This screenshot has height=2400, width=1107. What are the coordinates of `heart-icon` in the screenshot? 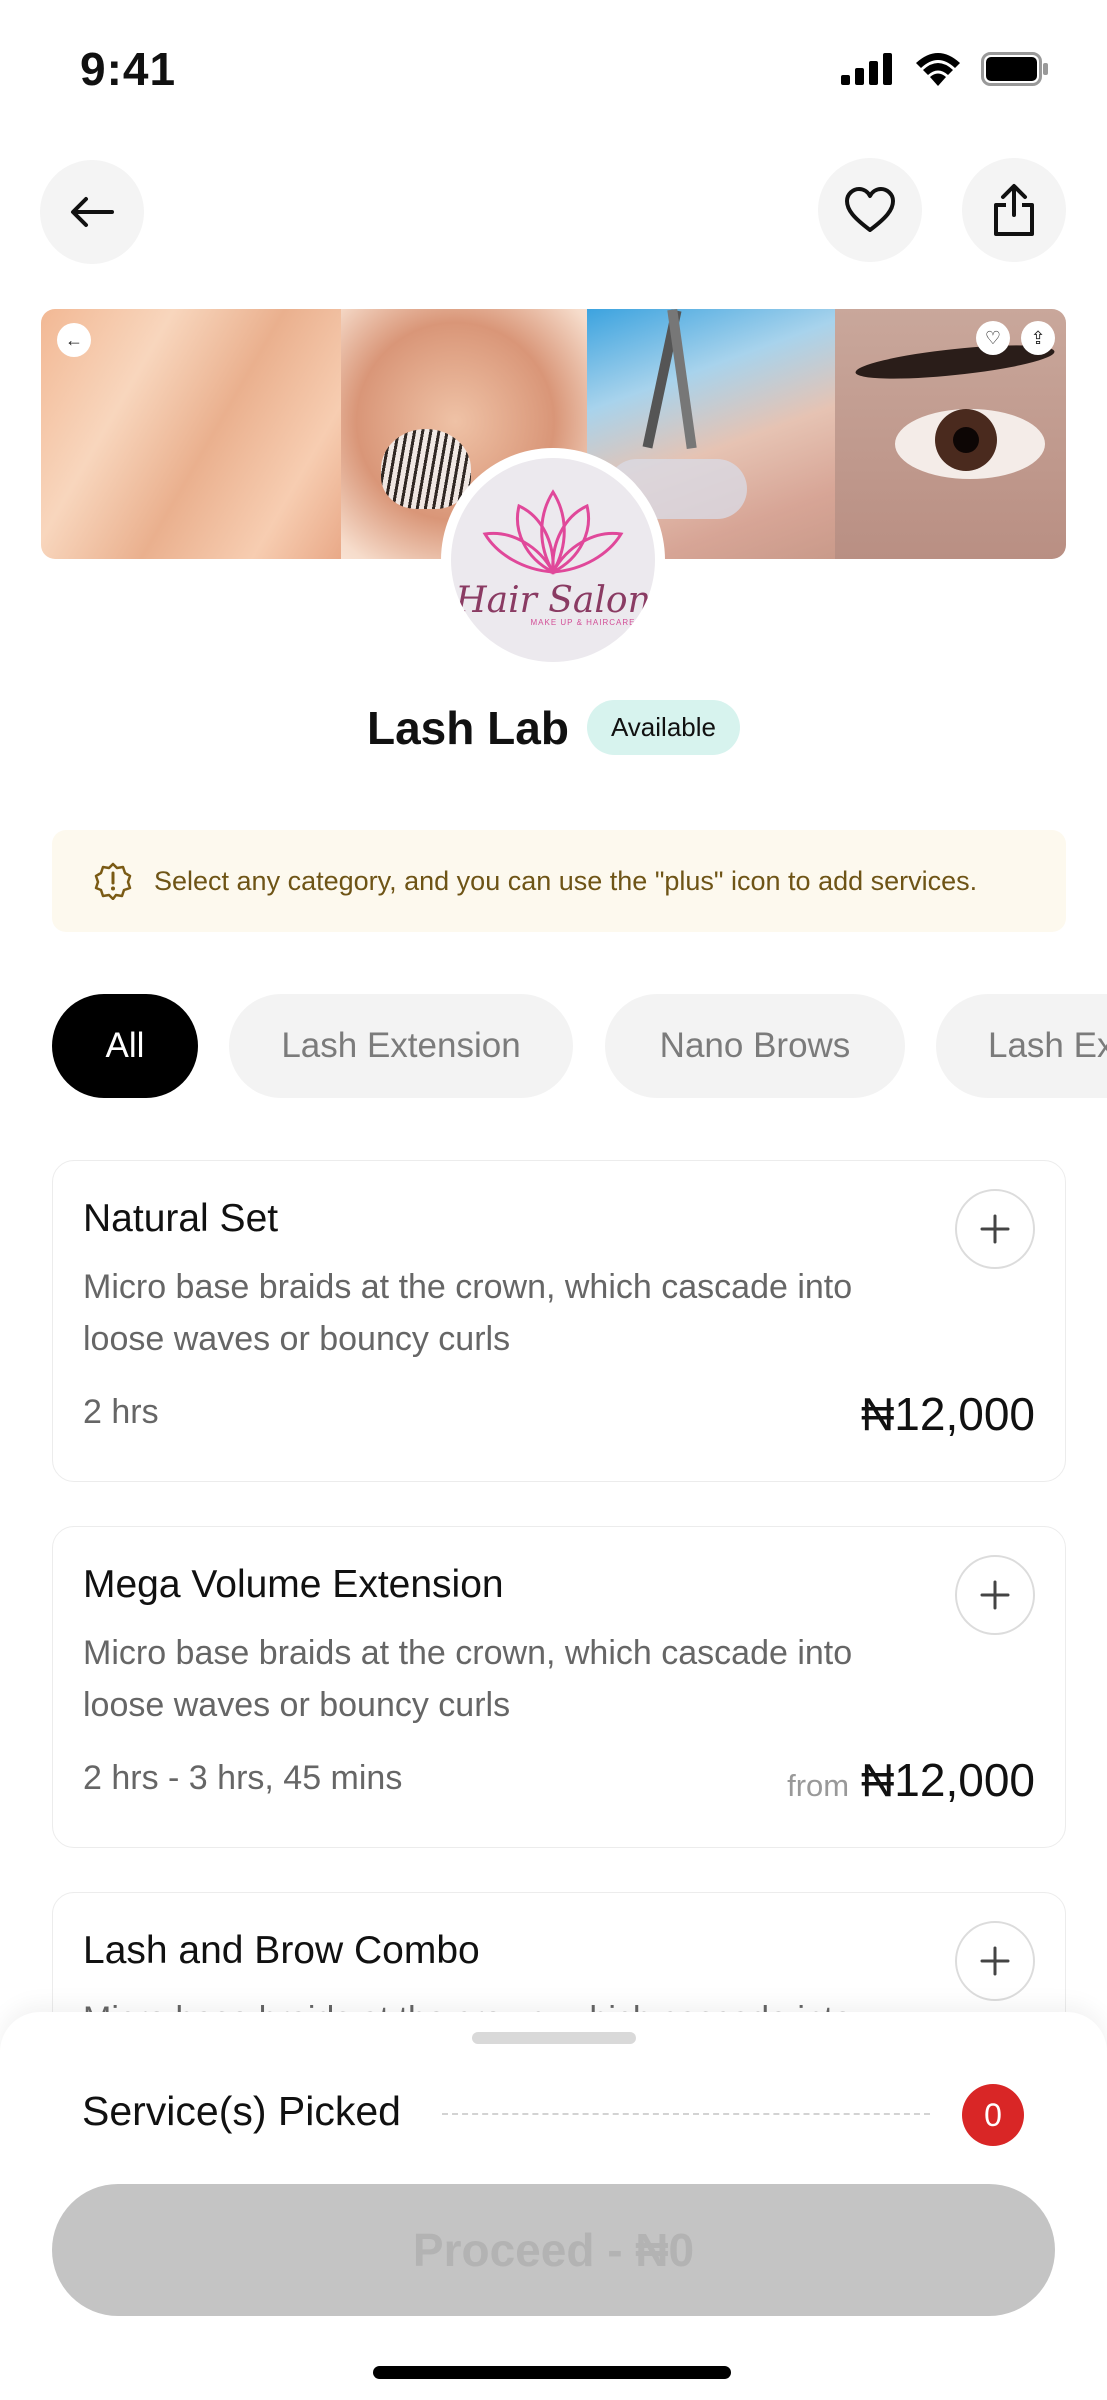 It's located at (870, 209).